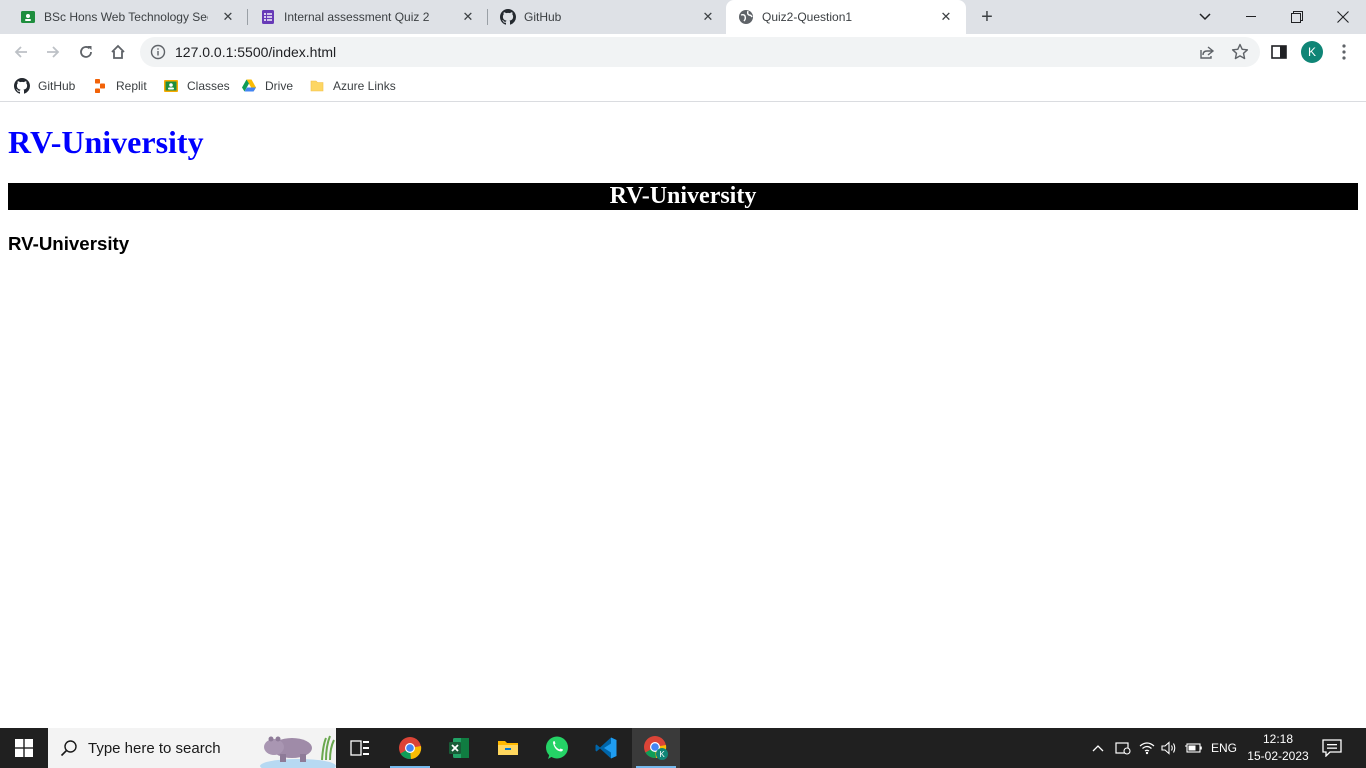 The width and height of the screenshot is (1366, 768). I want to click on bookmark-replit: Replit, so click(119, 86).